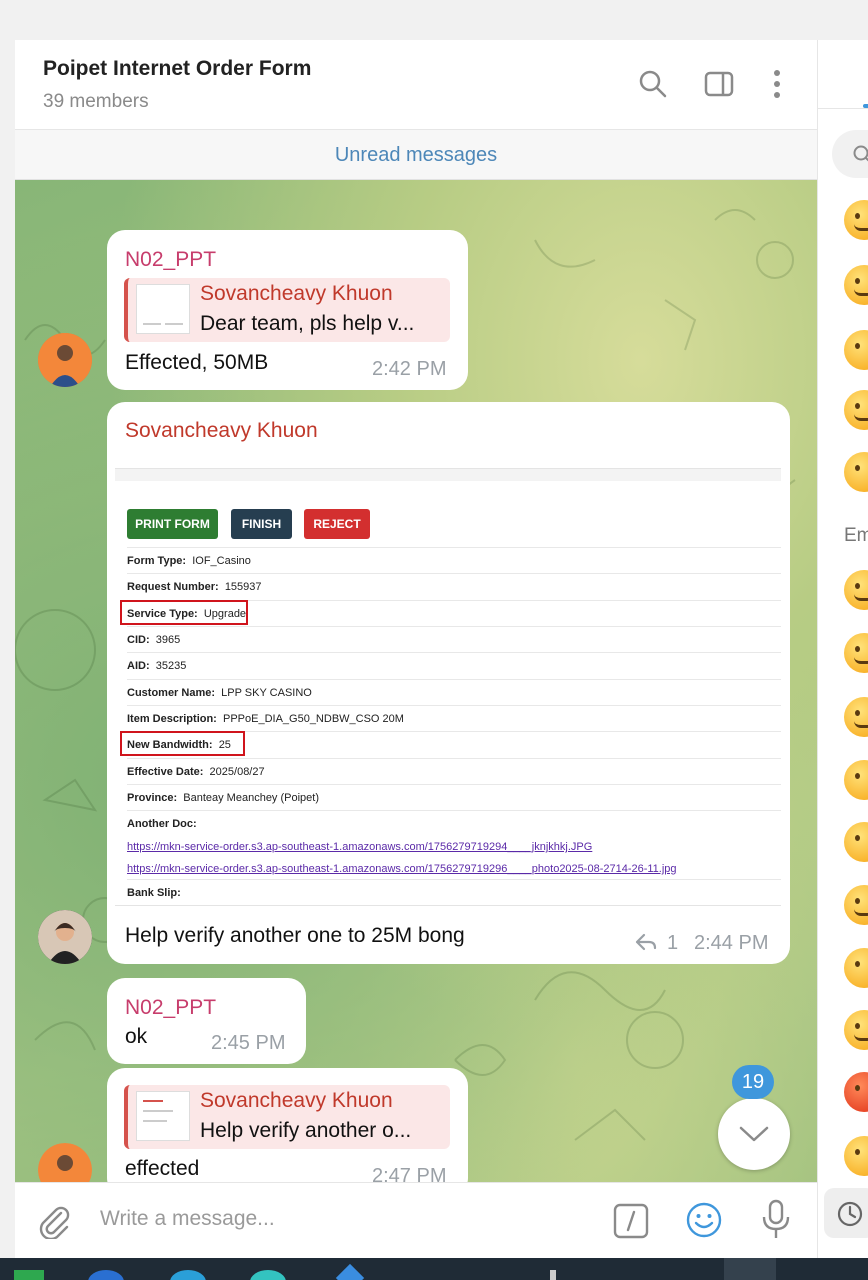 The height and width of the screenshot is (1280, 868). Describe the element at coordinates (261, 524) in the screenshot. I see `finish-button: FINISH` at that location.